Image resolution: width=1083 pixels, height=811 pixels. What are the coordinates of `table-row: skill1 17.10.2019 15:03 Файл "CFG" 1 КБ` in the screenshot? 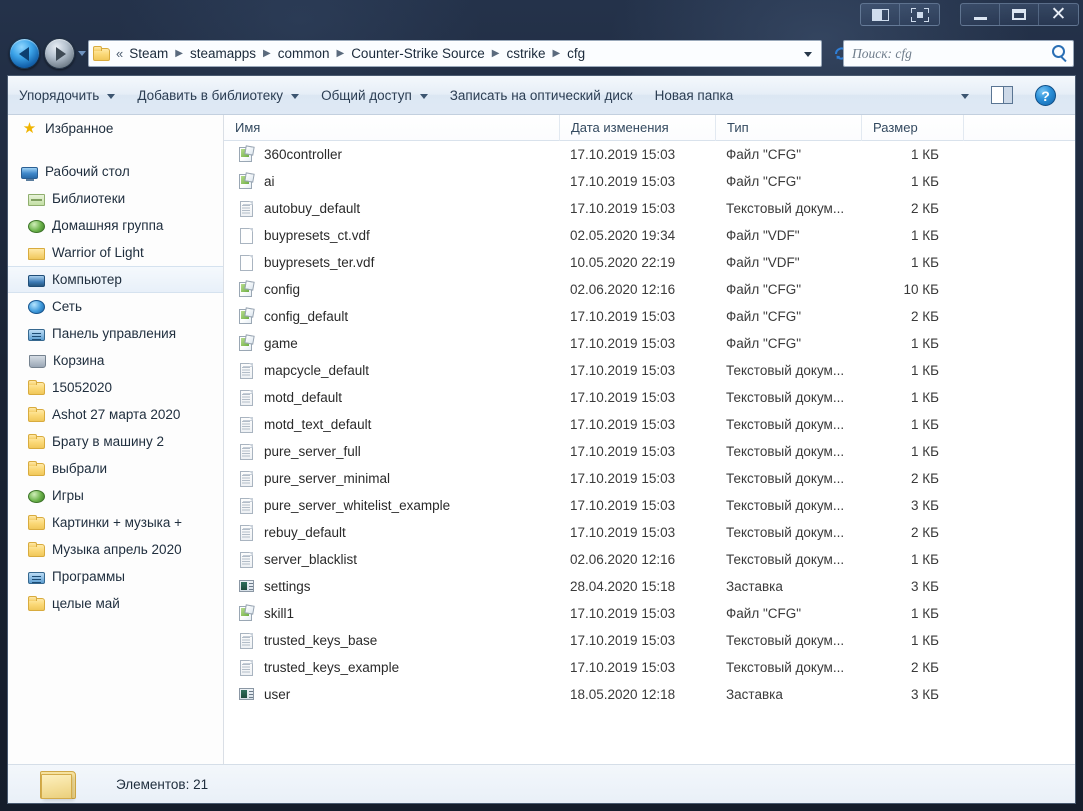 It's located at (649, 613).